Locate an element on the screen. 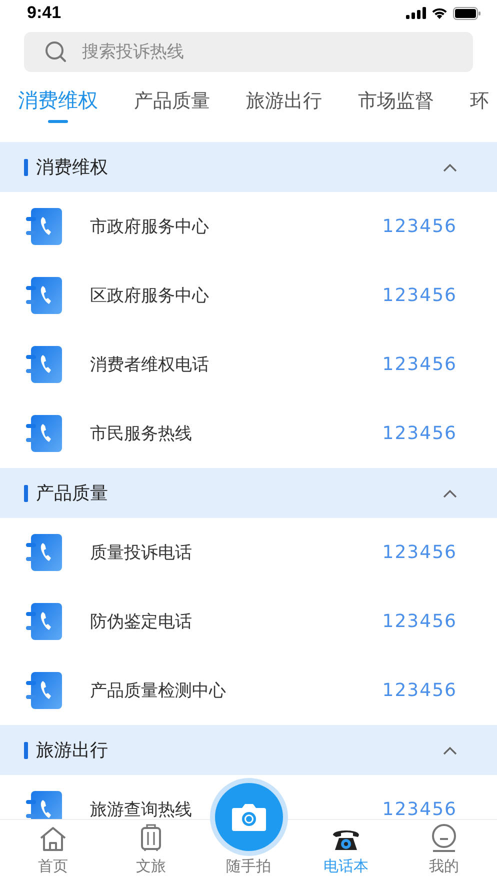 The height and width of the screenshot is (883, 497). nav-item: 文旅 is located at coordinates (151, 851).